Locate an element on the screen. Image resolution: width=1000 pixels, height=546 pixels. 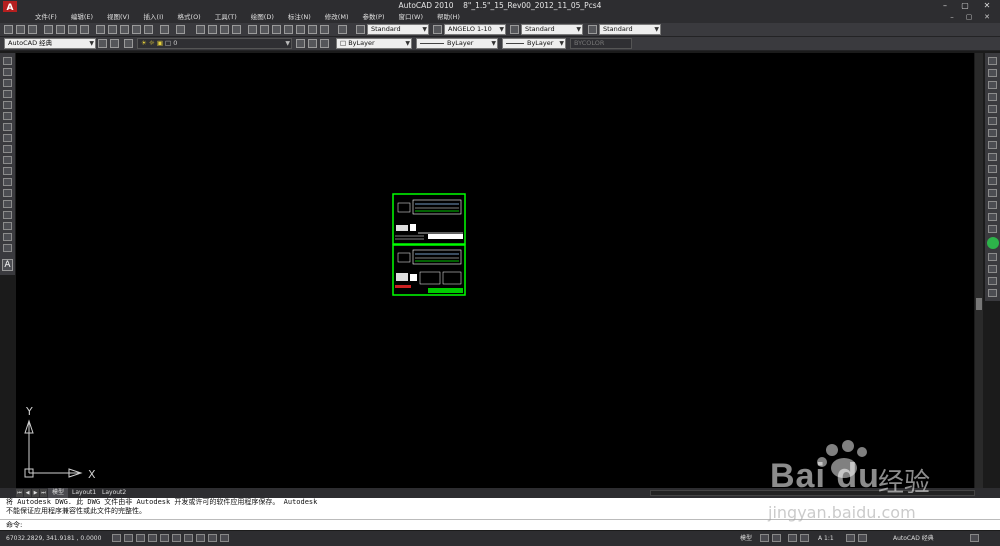
vertical-scroll-thumb is located at coordinates (979, 304).